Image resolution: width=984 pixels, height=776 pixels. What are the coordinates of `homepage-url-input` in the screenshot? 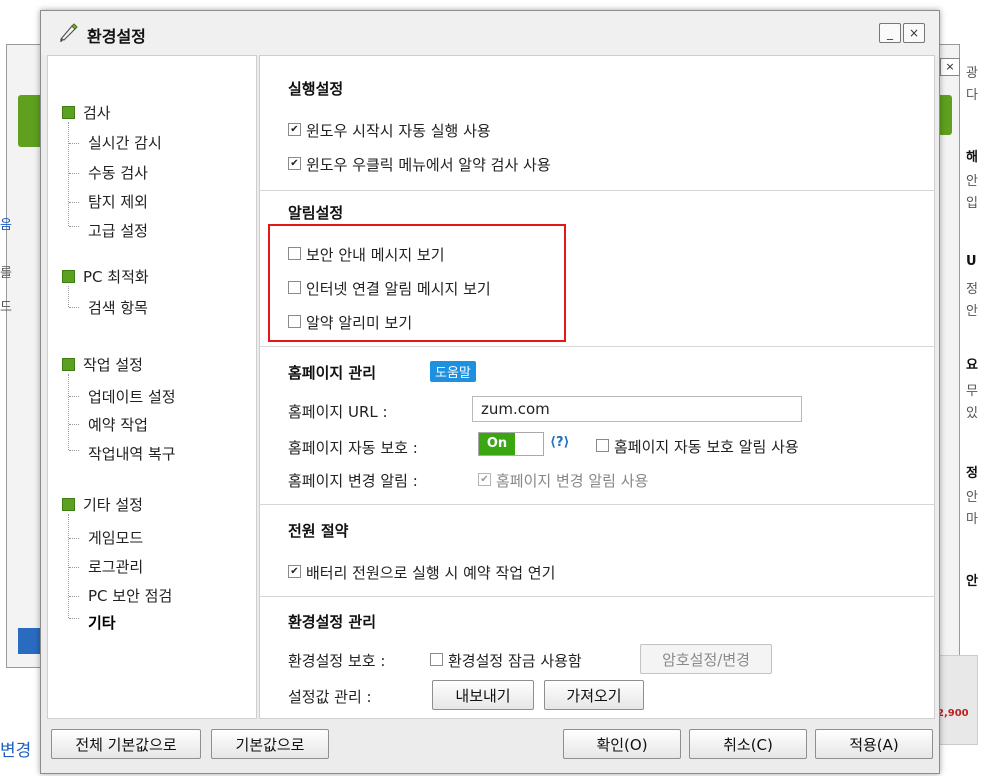 It's located at (637, 409).